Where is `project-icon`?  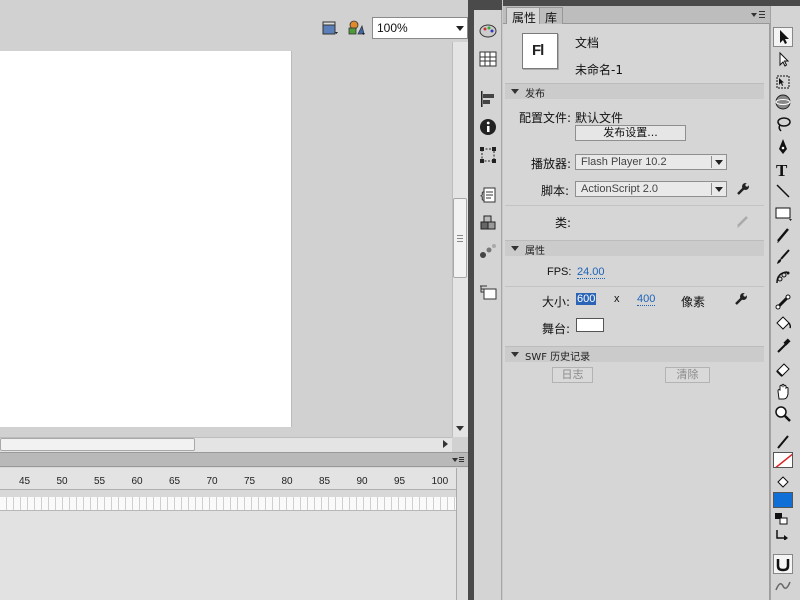
project-icon is located at coordinates (488, 293).